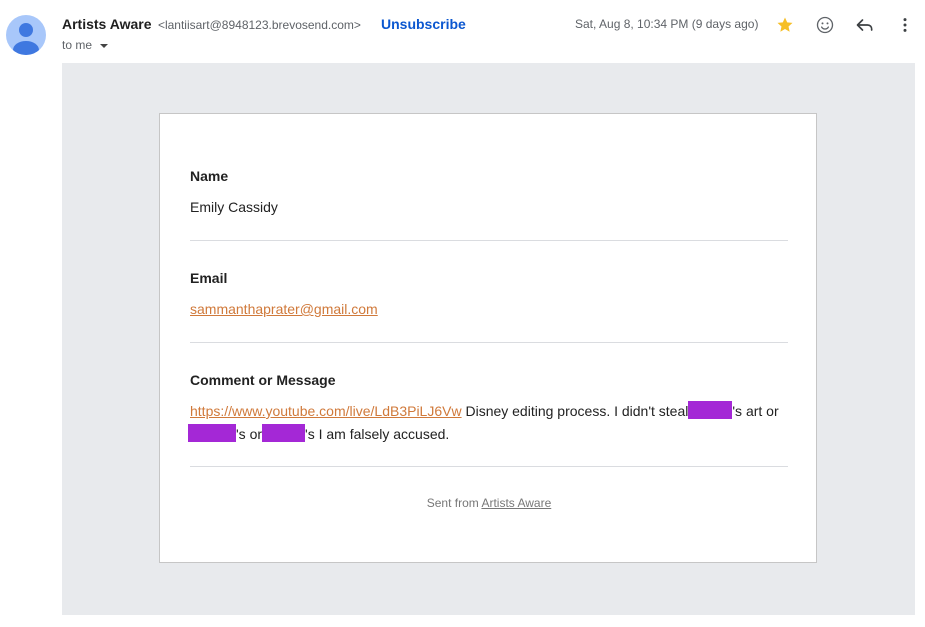 The height and width of the screenshot is (627, 925). I want to click on sent-from-footer: Sent from Artists Aware, so click(489, 503).